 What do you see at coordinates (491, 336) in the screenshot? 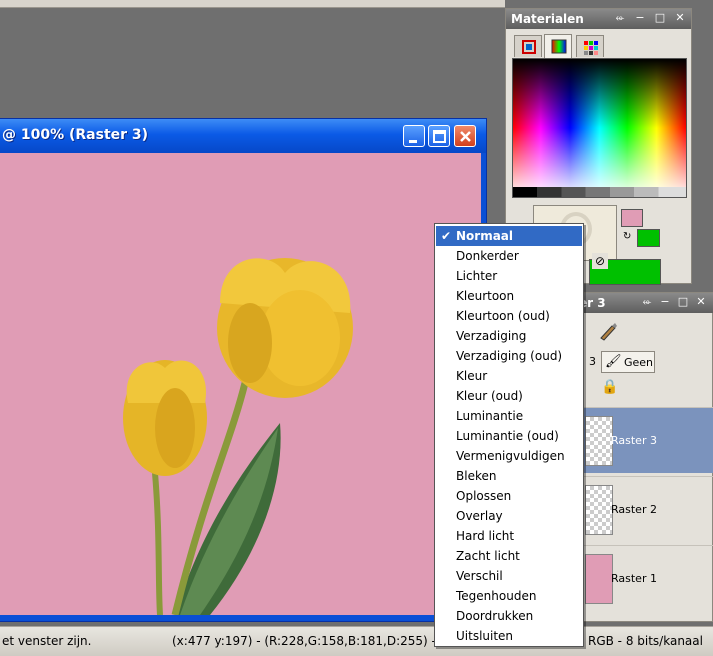
I see `blend-mode-label: Verzadiging` at bounding box center [491, 336].